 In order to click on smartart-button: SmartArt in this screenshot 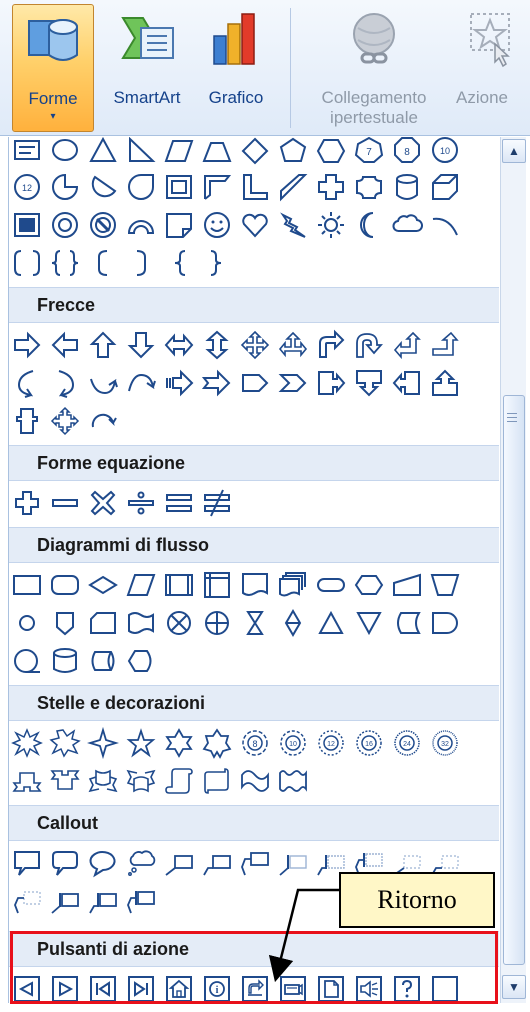, I will do `click(147, 68)`.